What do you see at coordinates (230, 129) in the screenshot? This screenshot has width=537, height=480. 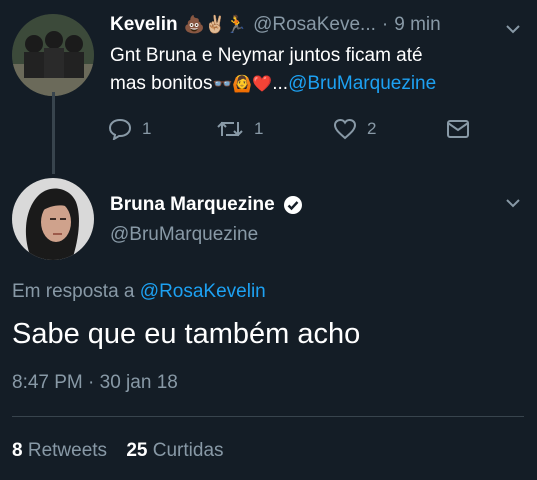 I see `retweet-icon` at bounding box center [230, 129].